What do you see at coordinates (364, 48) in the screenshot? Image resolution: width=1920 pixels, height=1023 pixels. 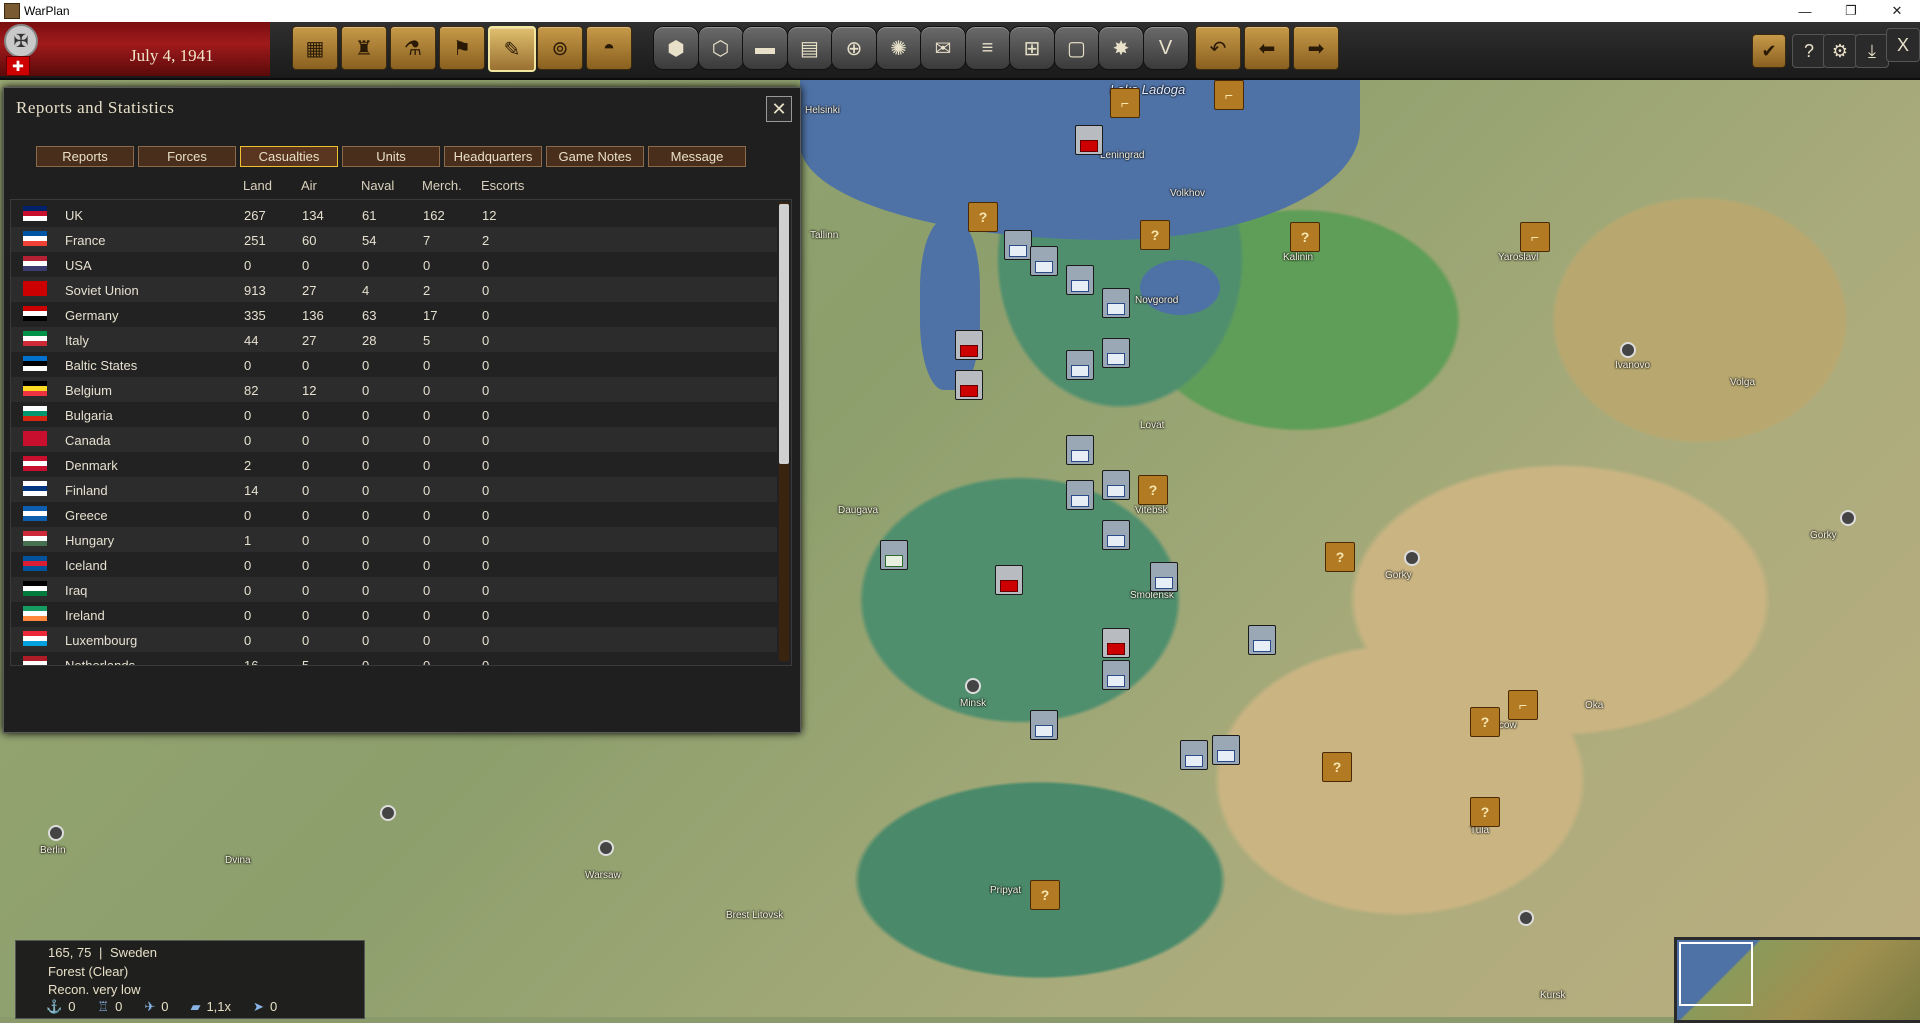 I see `ship-button: ♜` at bounding box center [364, 48].